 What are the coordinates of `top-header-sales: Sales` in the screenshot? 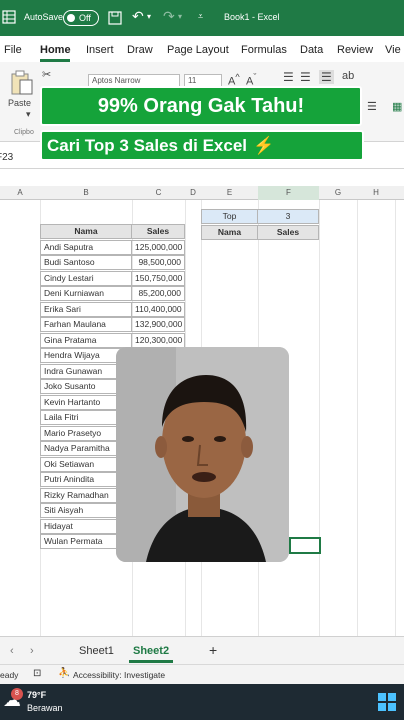 It's located at (288, 232).